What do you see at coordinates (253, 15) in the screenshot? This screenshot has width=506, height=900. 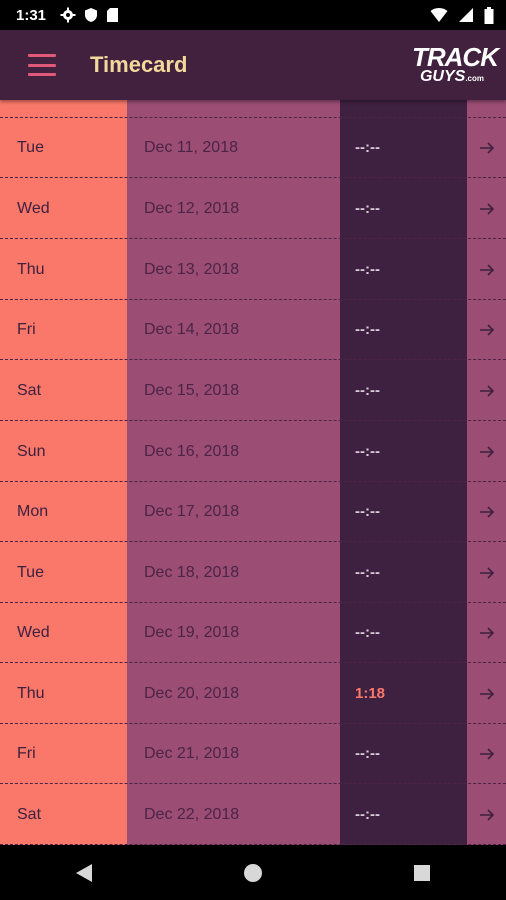 I see `status-bar: 1:31` at bounding box center [253, 15].